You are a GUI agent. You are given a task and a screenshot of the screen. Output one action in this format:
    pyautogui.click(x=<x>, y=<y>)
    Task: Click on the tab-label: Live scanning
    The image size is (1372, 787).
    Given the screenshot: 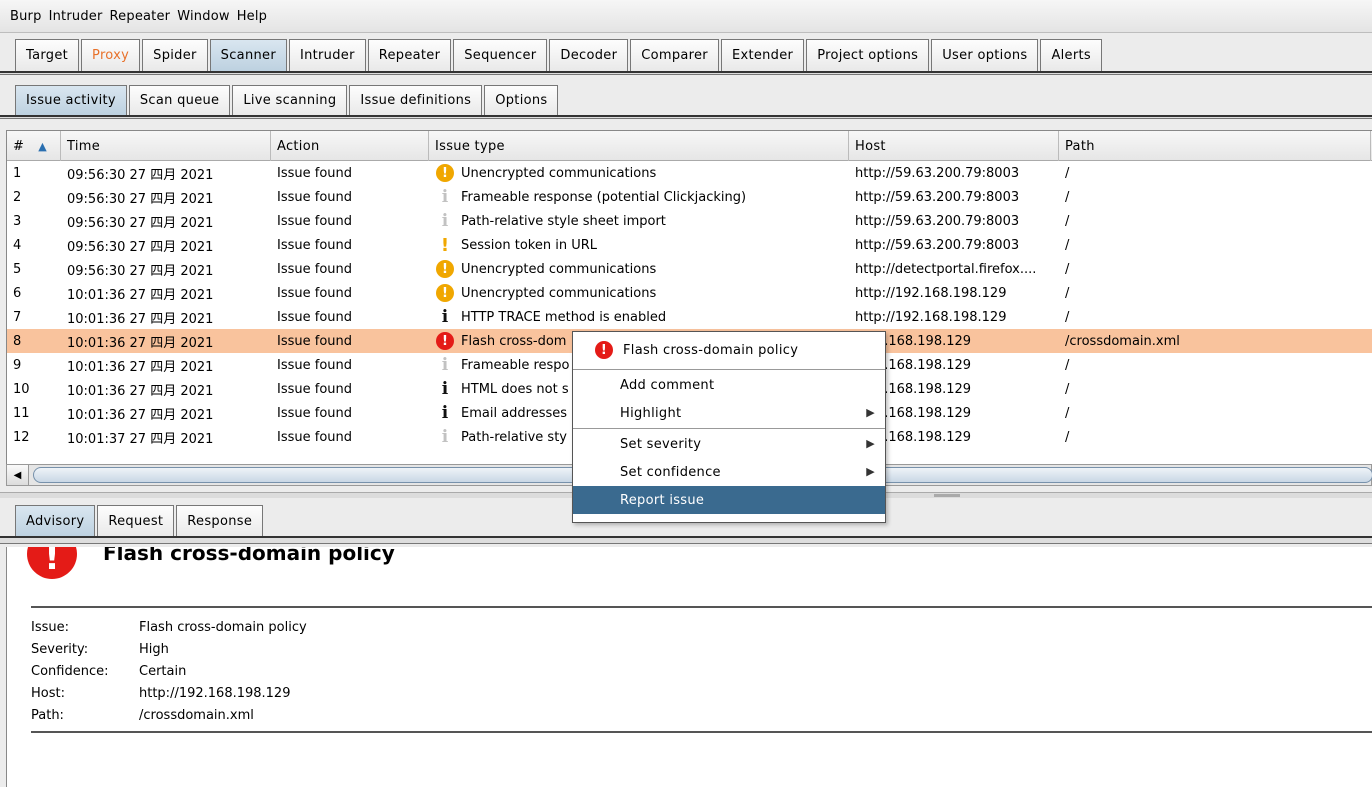 What is the action you would take?
    pyautogui.click(x=290, y=100)
    